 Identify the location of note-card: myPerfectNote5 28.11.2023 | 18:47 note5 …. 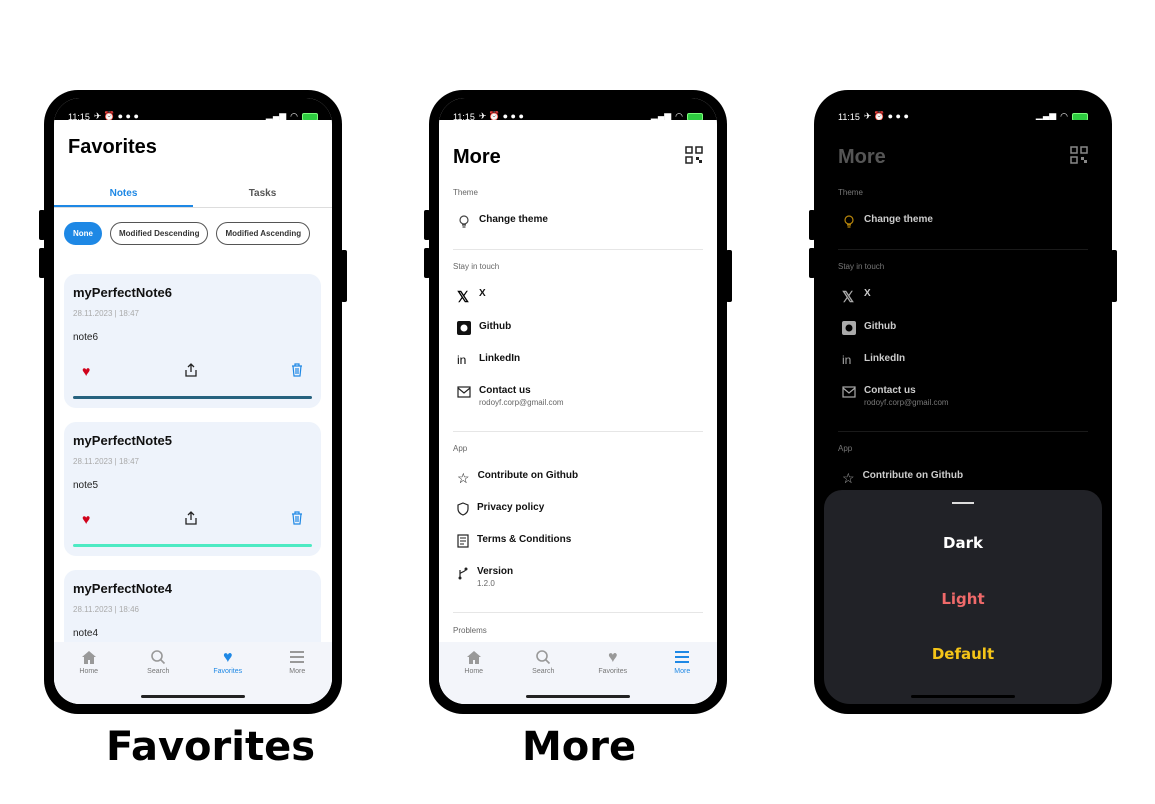
(192, 489).